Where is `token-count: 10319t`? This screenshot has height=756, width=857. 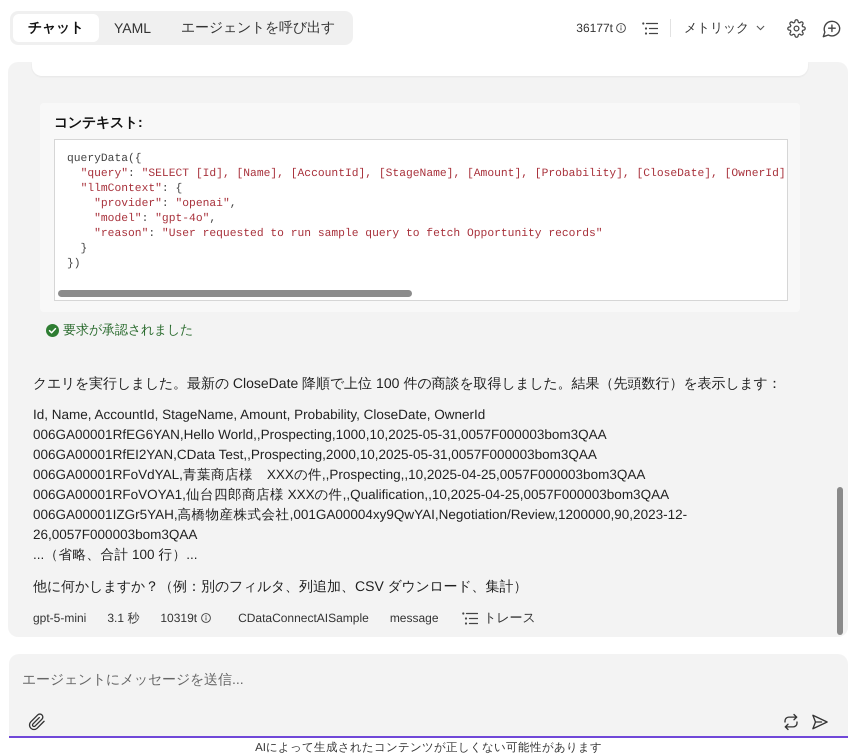
token-count: 10319t is located at coordinates (179, 618).